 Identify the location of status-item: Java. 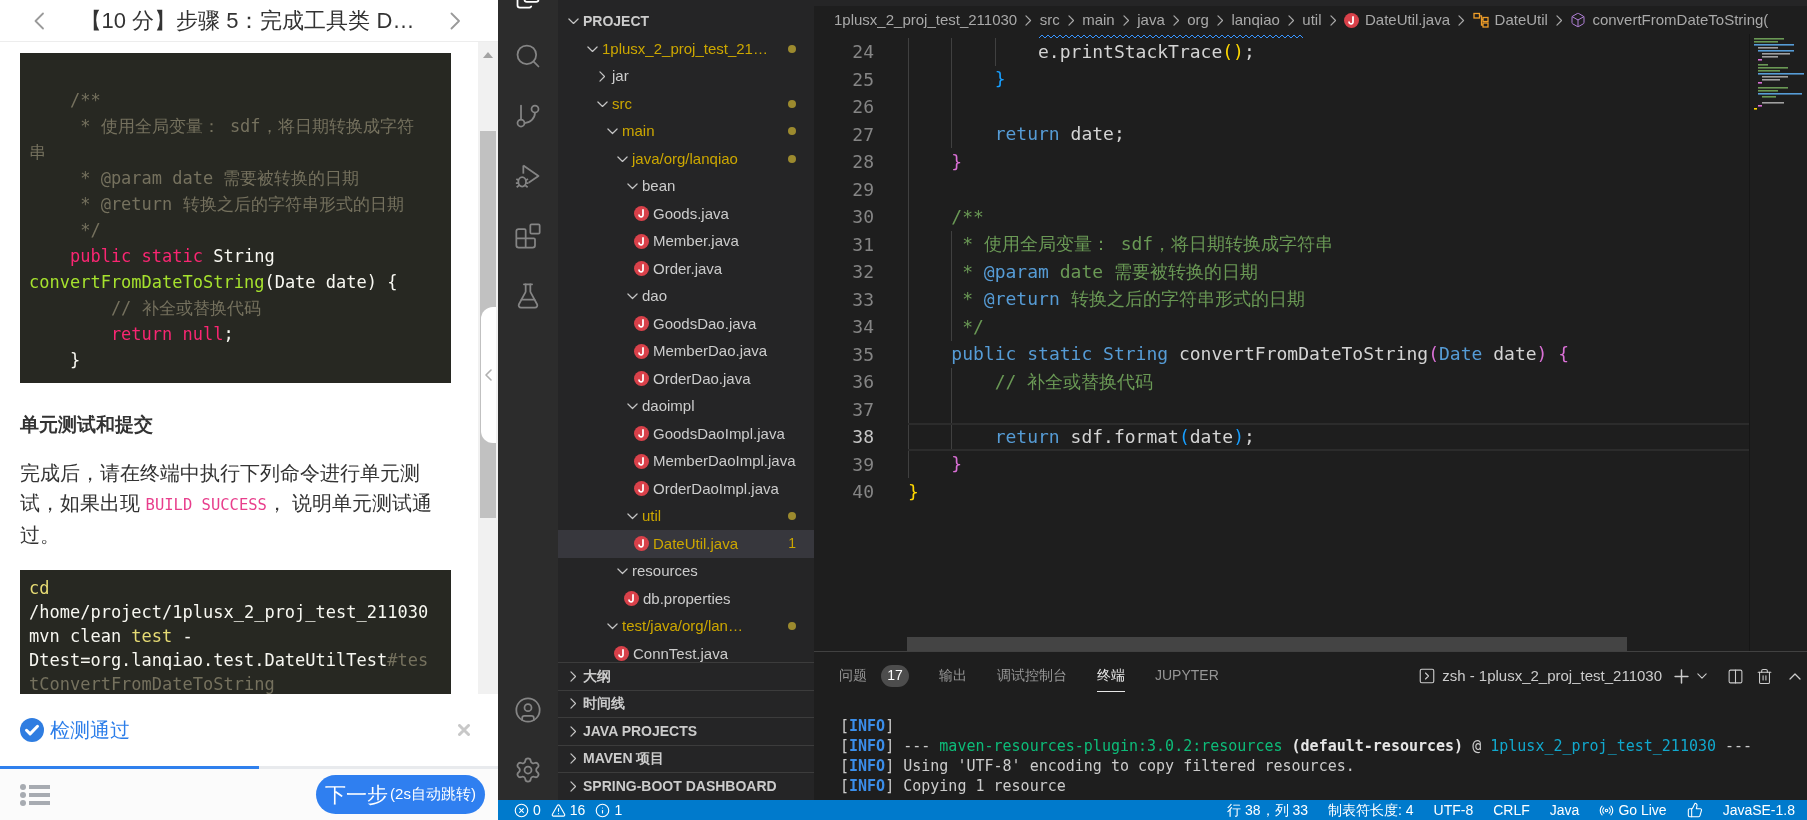
(1564, 809).